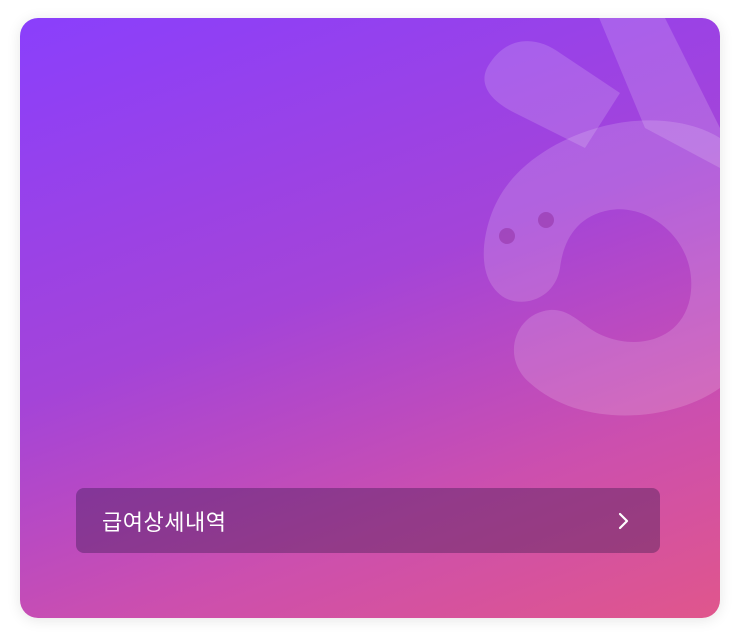  Describe the element at coordinates (164, 523) in the screenshot. I see `payroll-detail-label: 급여상세내역` at that location.